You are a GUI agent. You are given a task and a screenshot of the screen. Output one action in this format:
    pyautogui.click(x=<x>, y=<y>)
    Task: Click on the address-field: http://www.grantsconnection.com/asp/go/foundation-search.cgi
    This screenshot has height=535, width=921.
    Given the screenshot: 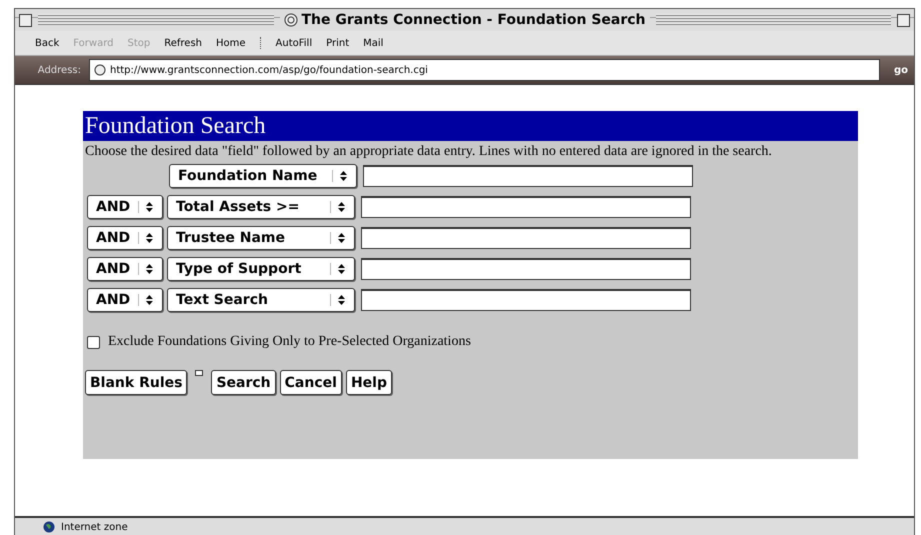 What is the action you would take?
    pyautogui.click(x=484, y=70)
    